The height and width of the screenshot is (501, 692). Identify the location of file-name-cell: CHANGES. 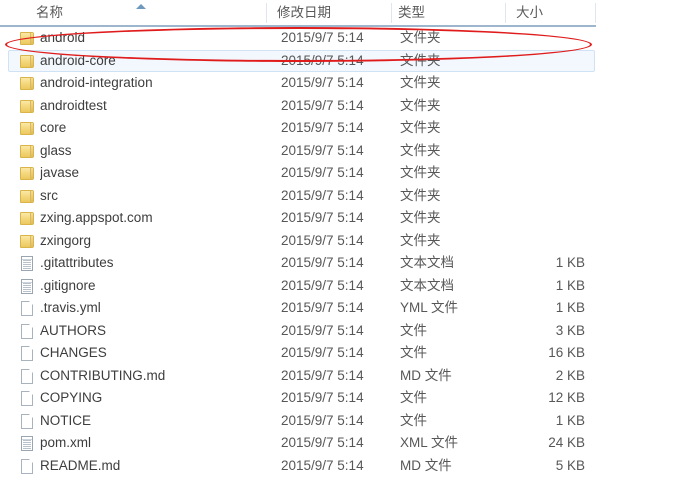
(73, 352).